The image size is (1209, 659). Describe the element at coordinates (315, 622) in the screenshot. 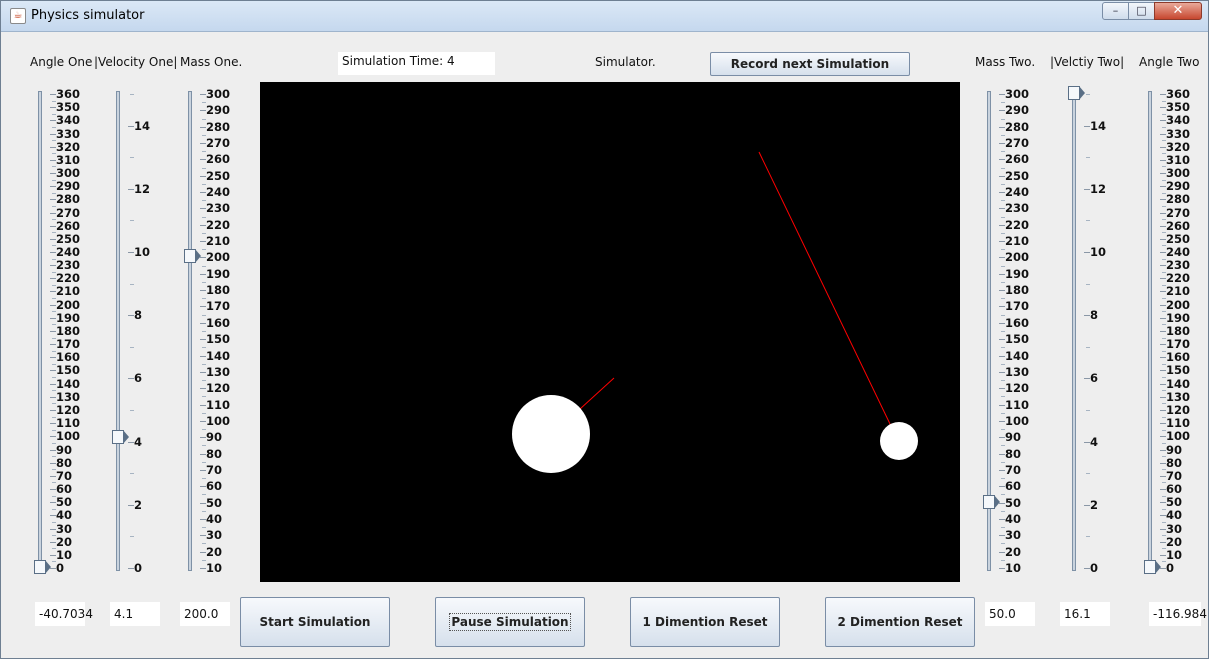

I see `start-simulation-button: Start Simulation` at that location.